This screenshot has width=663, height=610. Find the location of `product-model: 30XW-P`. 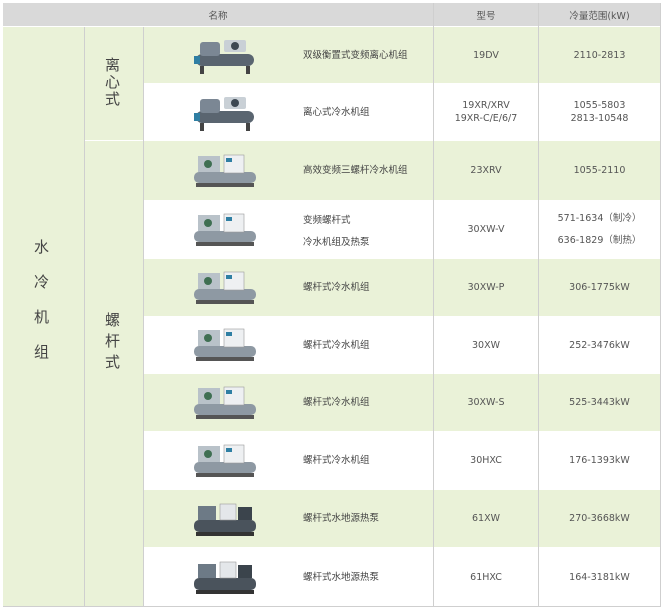

product-model: 30XW-P is located at coordinates (486, 287).